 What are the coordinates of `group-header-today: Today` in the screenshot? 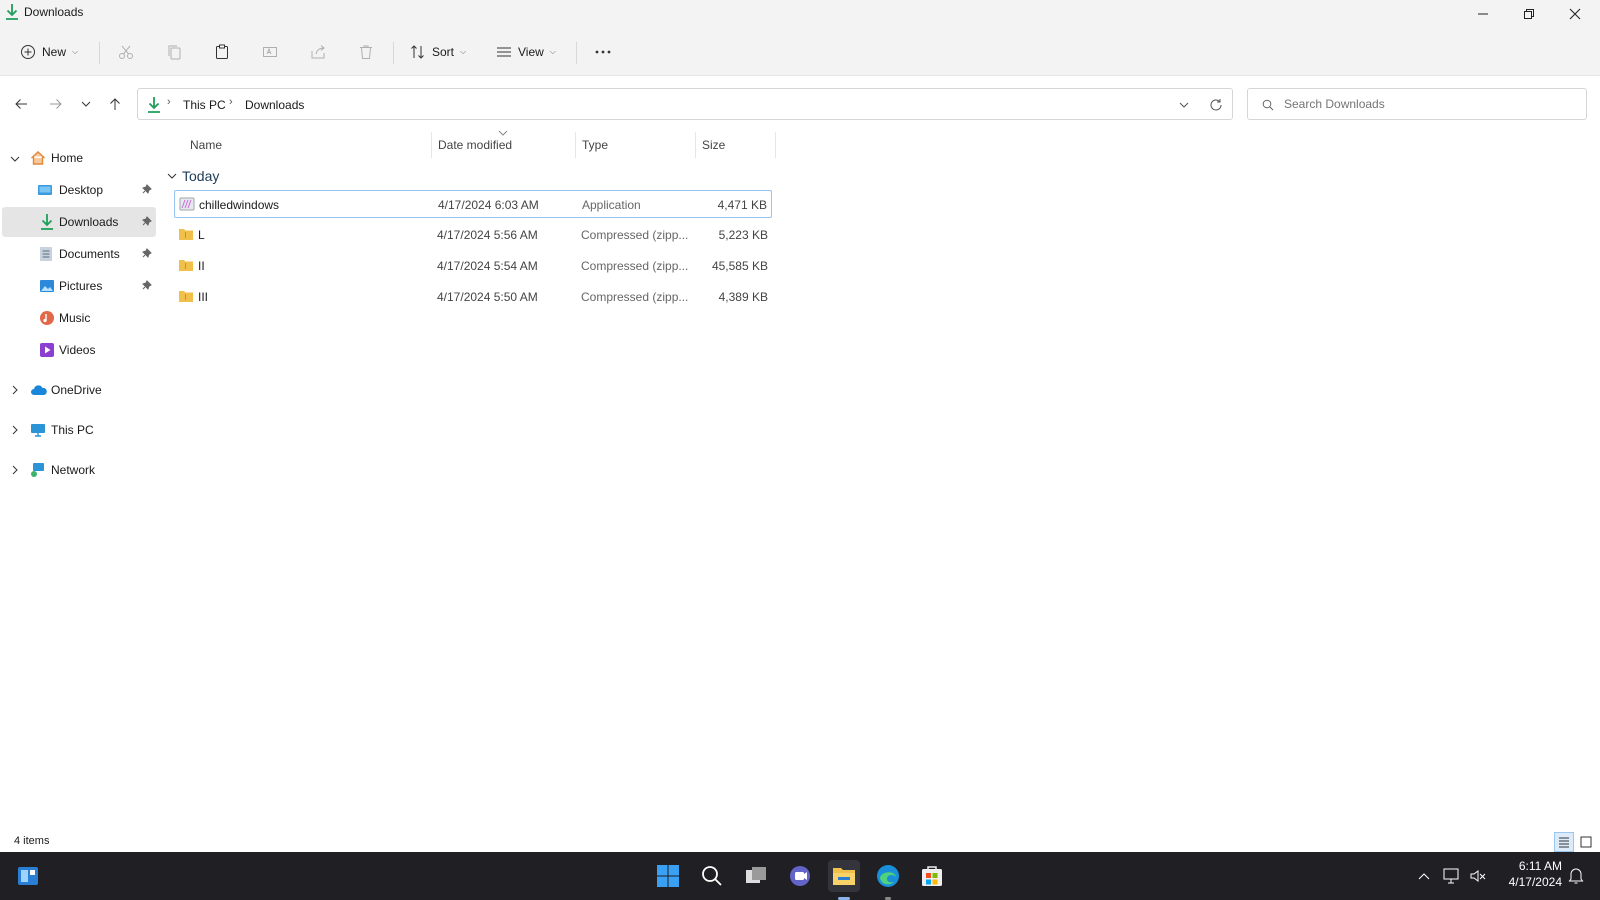 It's located at (200, 176).